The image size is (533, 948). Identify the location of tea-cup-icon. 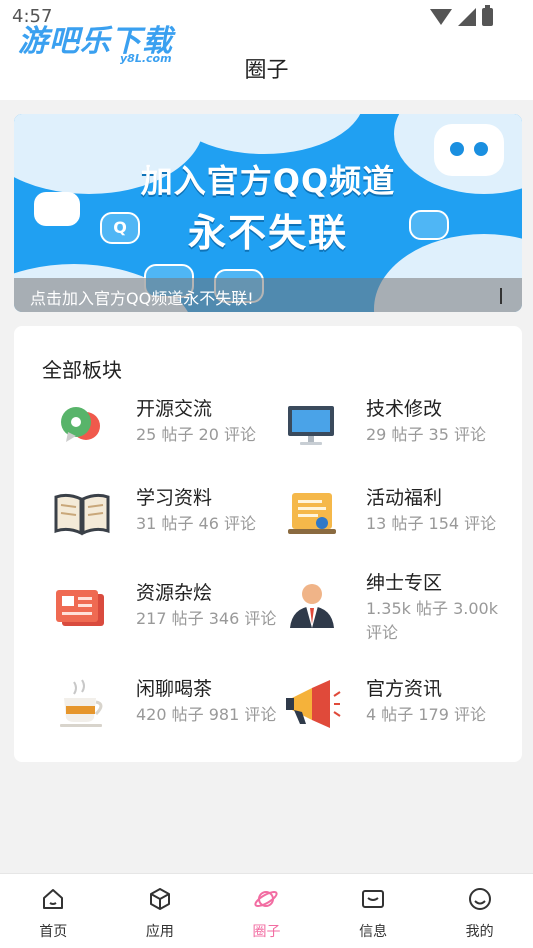
(81, 703).